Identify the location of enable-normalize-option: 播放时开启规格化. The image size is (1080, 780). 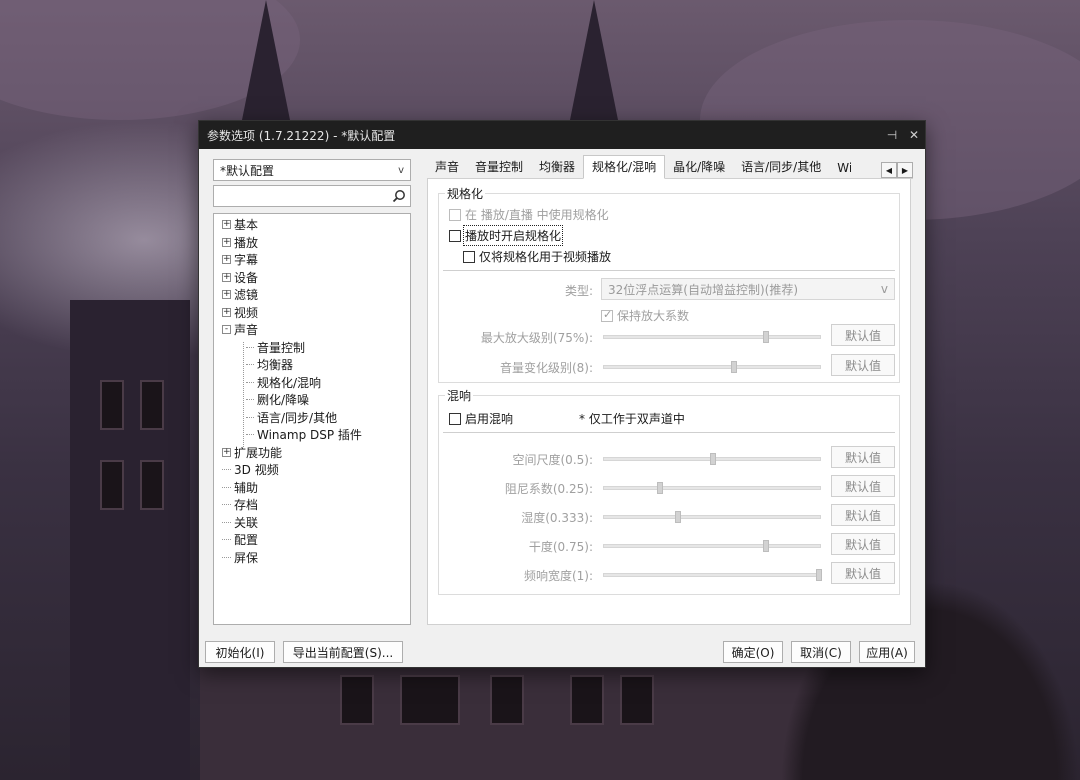
(506, 235).